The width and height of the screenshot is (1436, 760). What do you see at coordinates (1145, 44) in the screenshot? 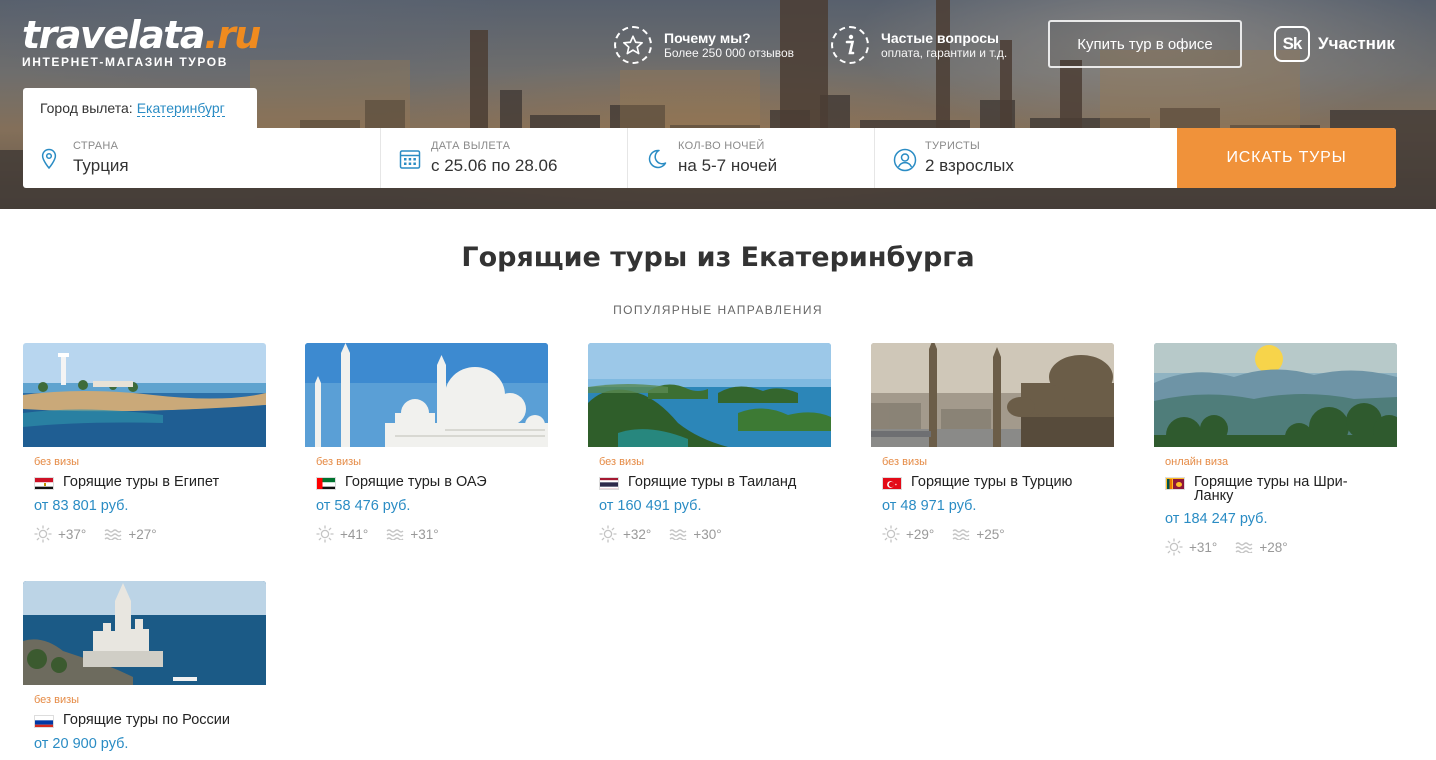
I see `buy-in-office-button: Купить тур в офисе` at bounding box center [1145, 44].